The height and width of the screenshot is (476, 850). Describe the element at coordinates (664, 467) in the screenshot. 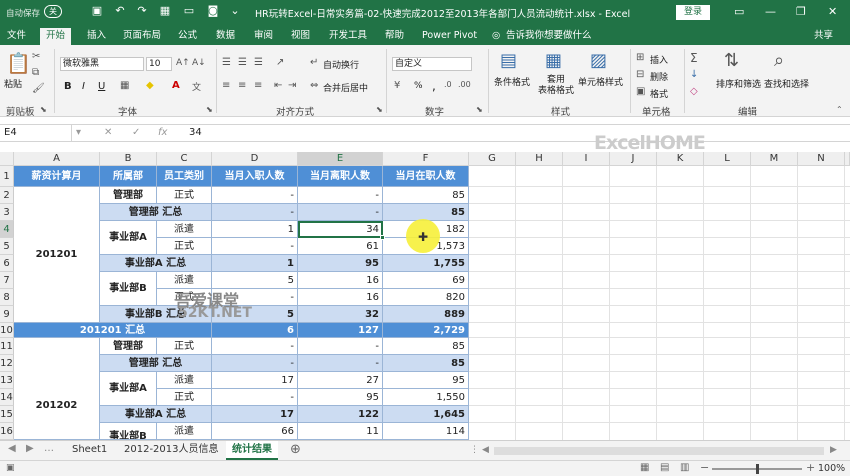

I see `page-layout-view-icon: ▤` at that location.